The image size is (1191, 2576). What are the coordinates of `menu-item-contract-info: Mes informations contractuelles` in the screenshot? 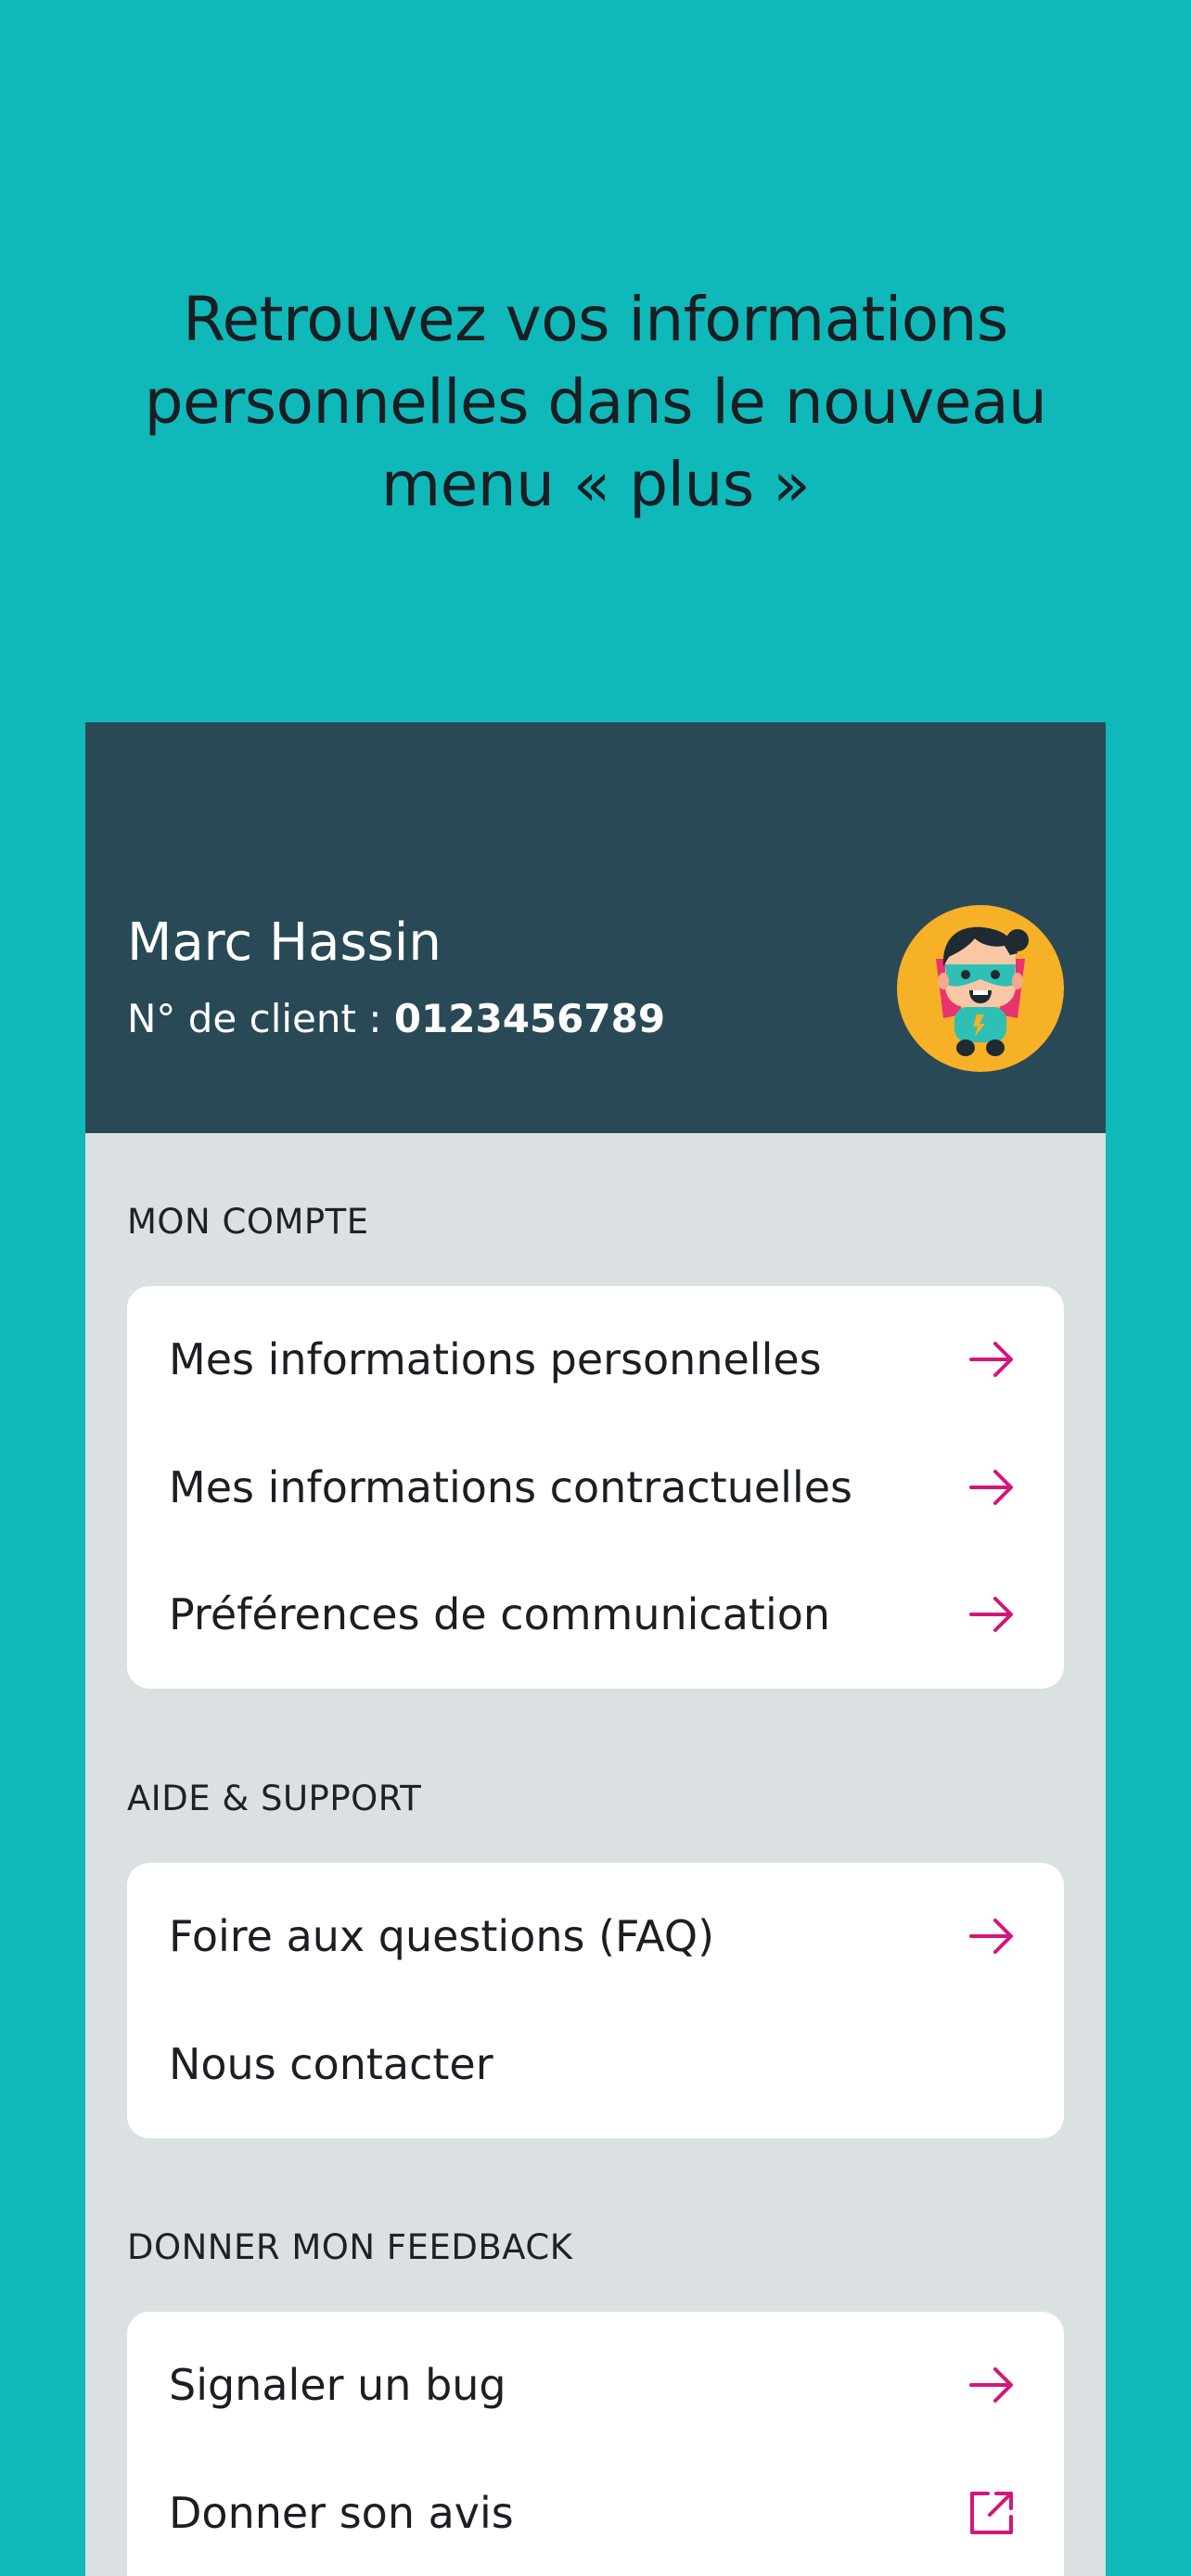 It's located at (595, 1487).